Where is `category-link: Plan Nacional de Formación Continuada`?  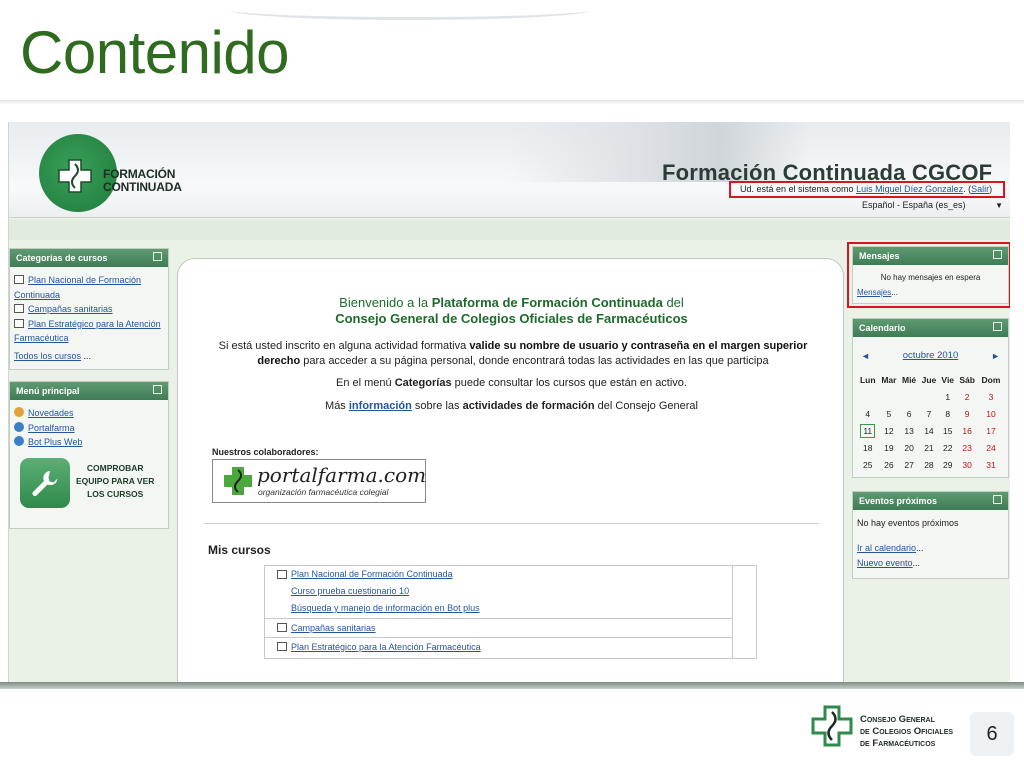 category-link: Plan Nacional de Formación Continuada is located at coordinates (77, 287).